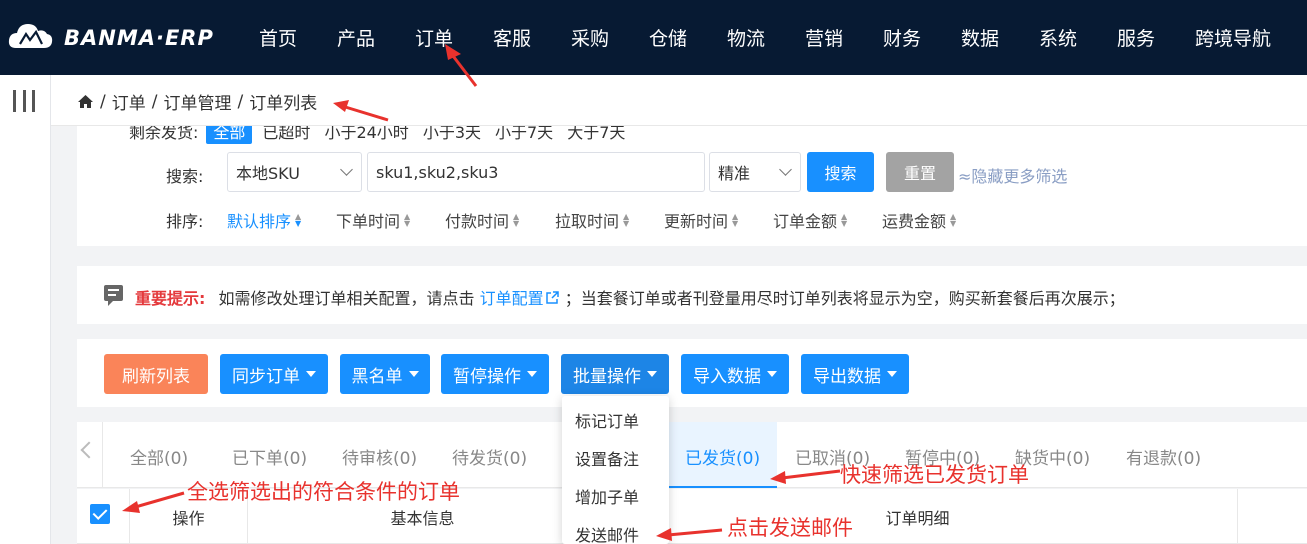 The width and height of the screenshot is (1307, 544). I want to click on order-config-link: 订单配置, so click(520, 298).